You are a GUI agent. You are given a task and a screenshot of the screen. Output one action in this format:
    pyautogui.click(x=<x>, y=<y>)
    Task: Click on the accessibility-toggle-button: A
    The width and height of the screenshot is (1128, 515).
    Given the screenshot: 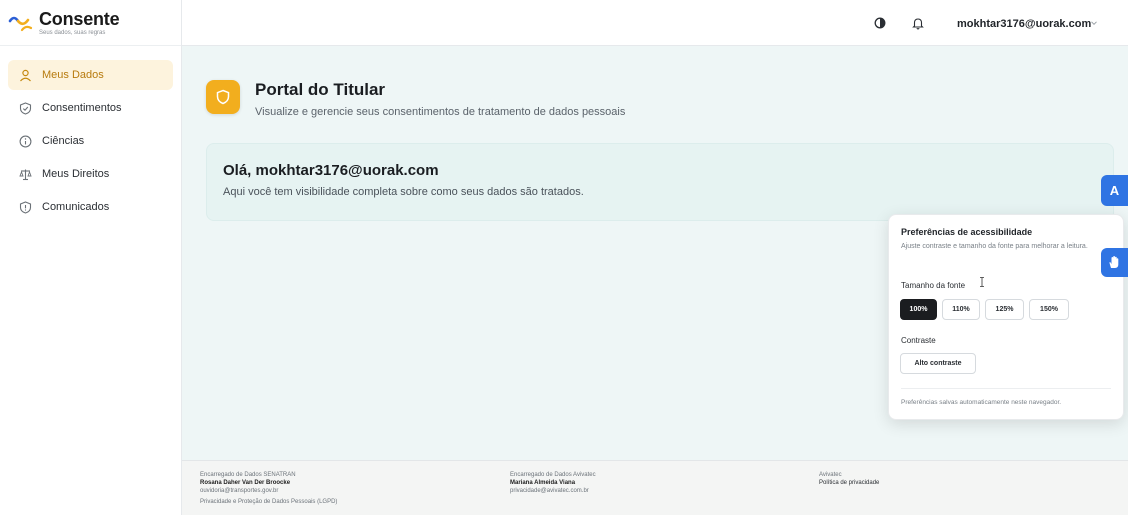 What is the action you would take?
    pyautogui.click(x=1114, y=190)
    